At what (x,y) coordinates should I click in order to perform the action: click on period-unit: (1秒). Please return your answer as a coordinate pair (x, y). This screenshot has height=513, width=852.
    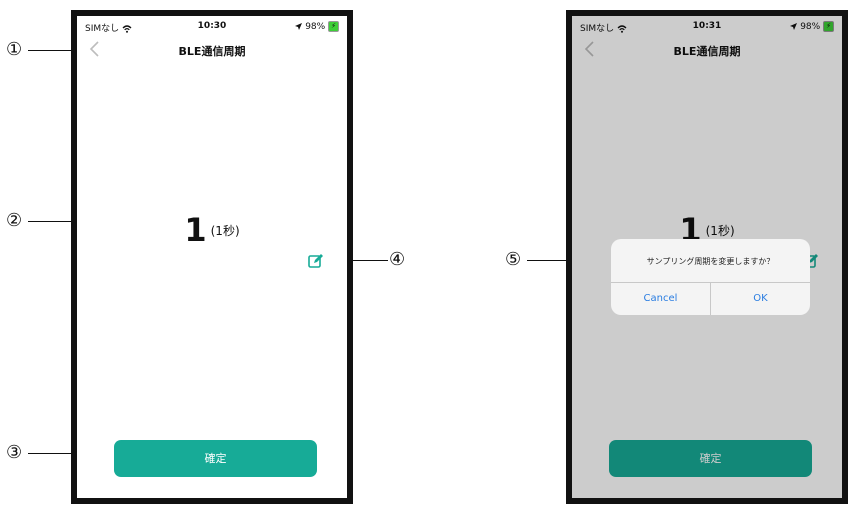
    Looking at the image, I should click on (225, 230).